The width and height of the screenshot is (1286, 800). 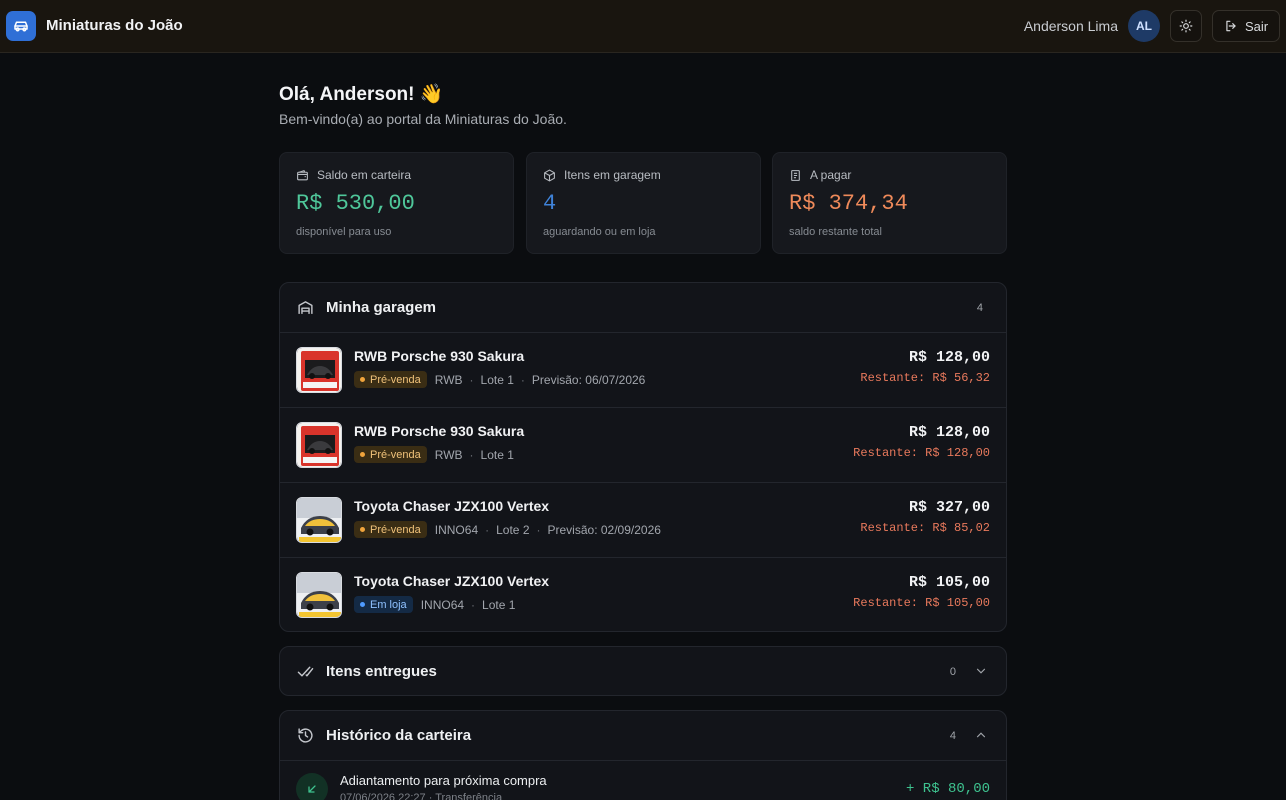 I want to click on status-badge: Em loja, so click(x=383, y=604).